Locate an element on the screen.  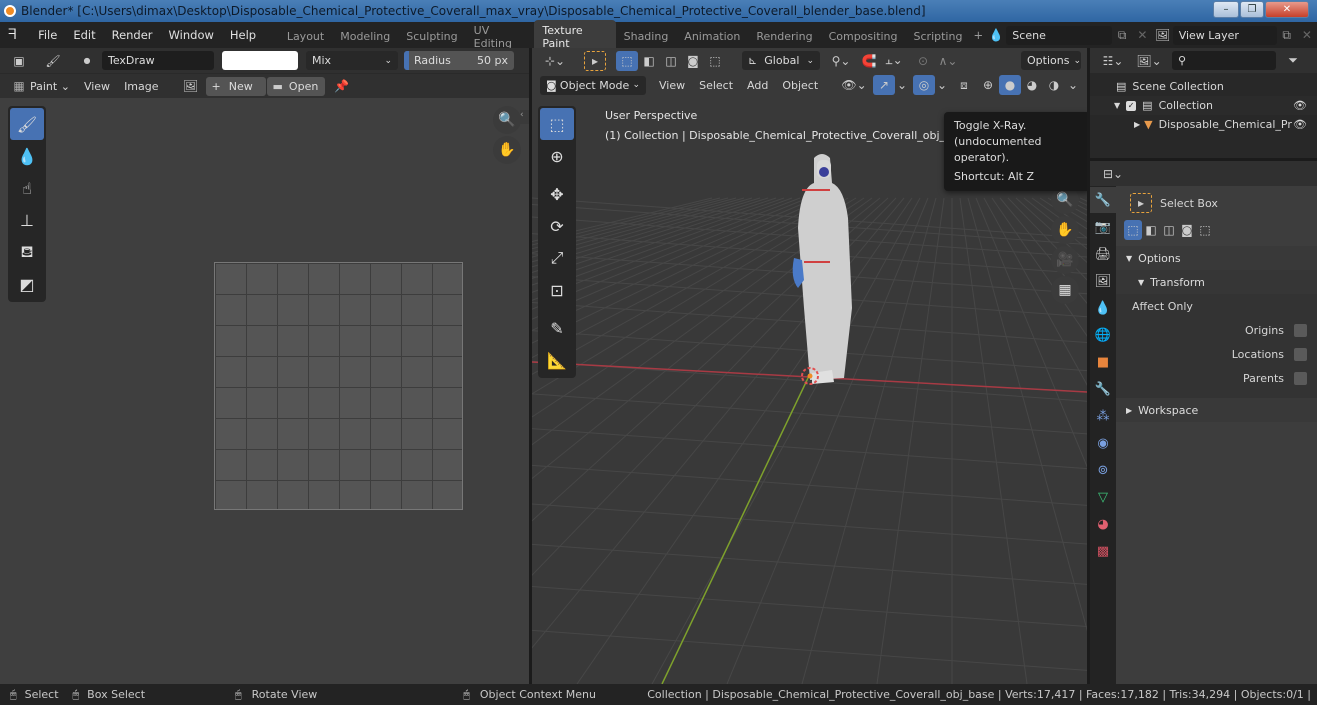
delete-view-layer-icon: ✕ is located at coordinates (1307, 35).